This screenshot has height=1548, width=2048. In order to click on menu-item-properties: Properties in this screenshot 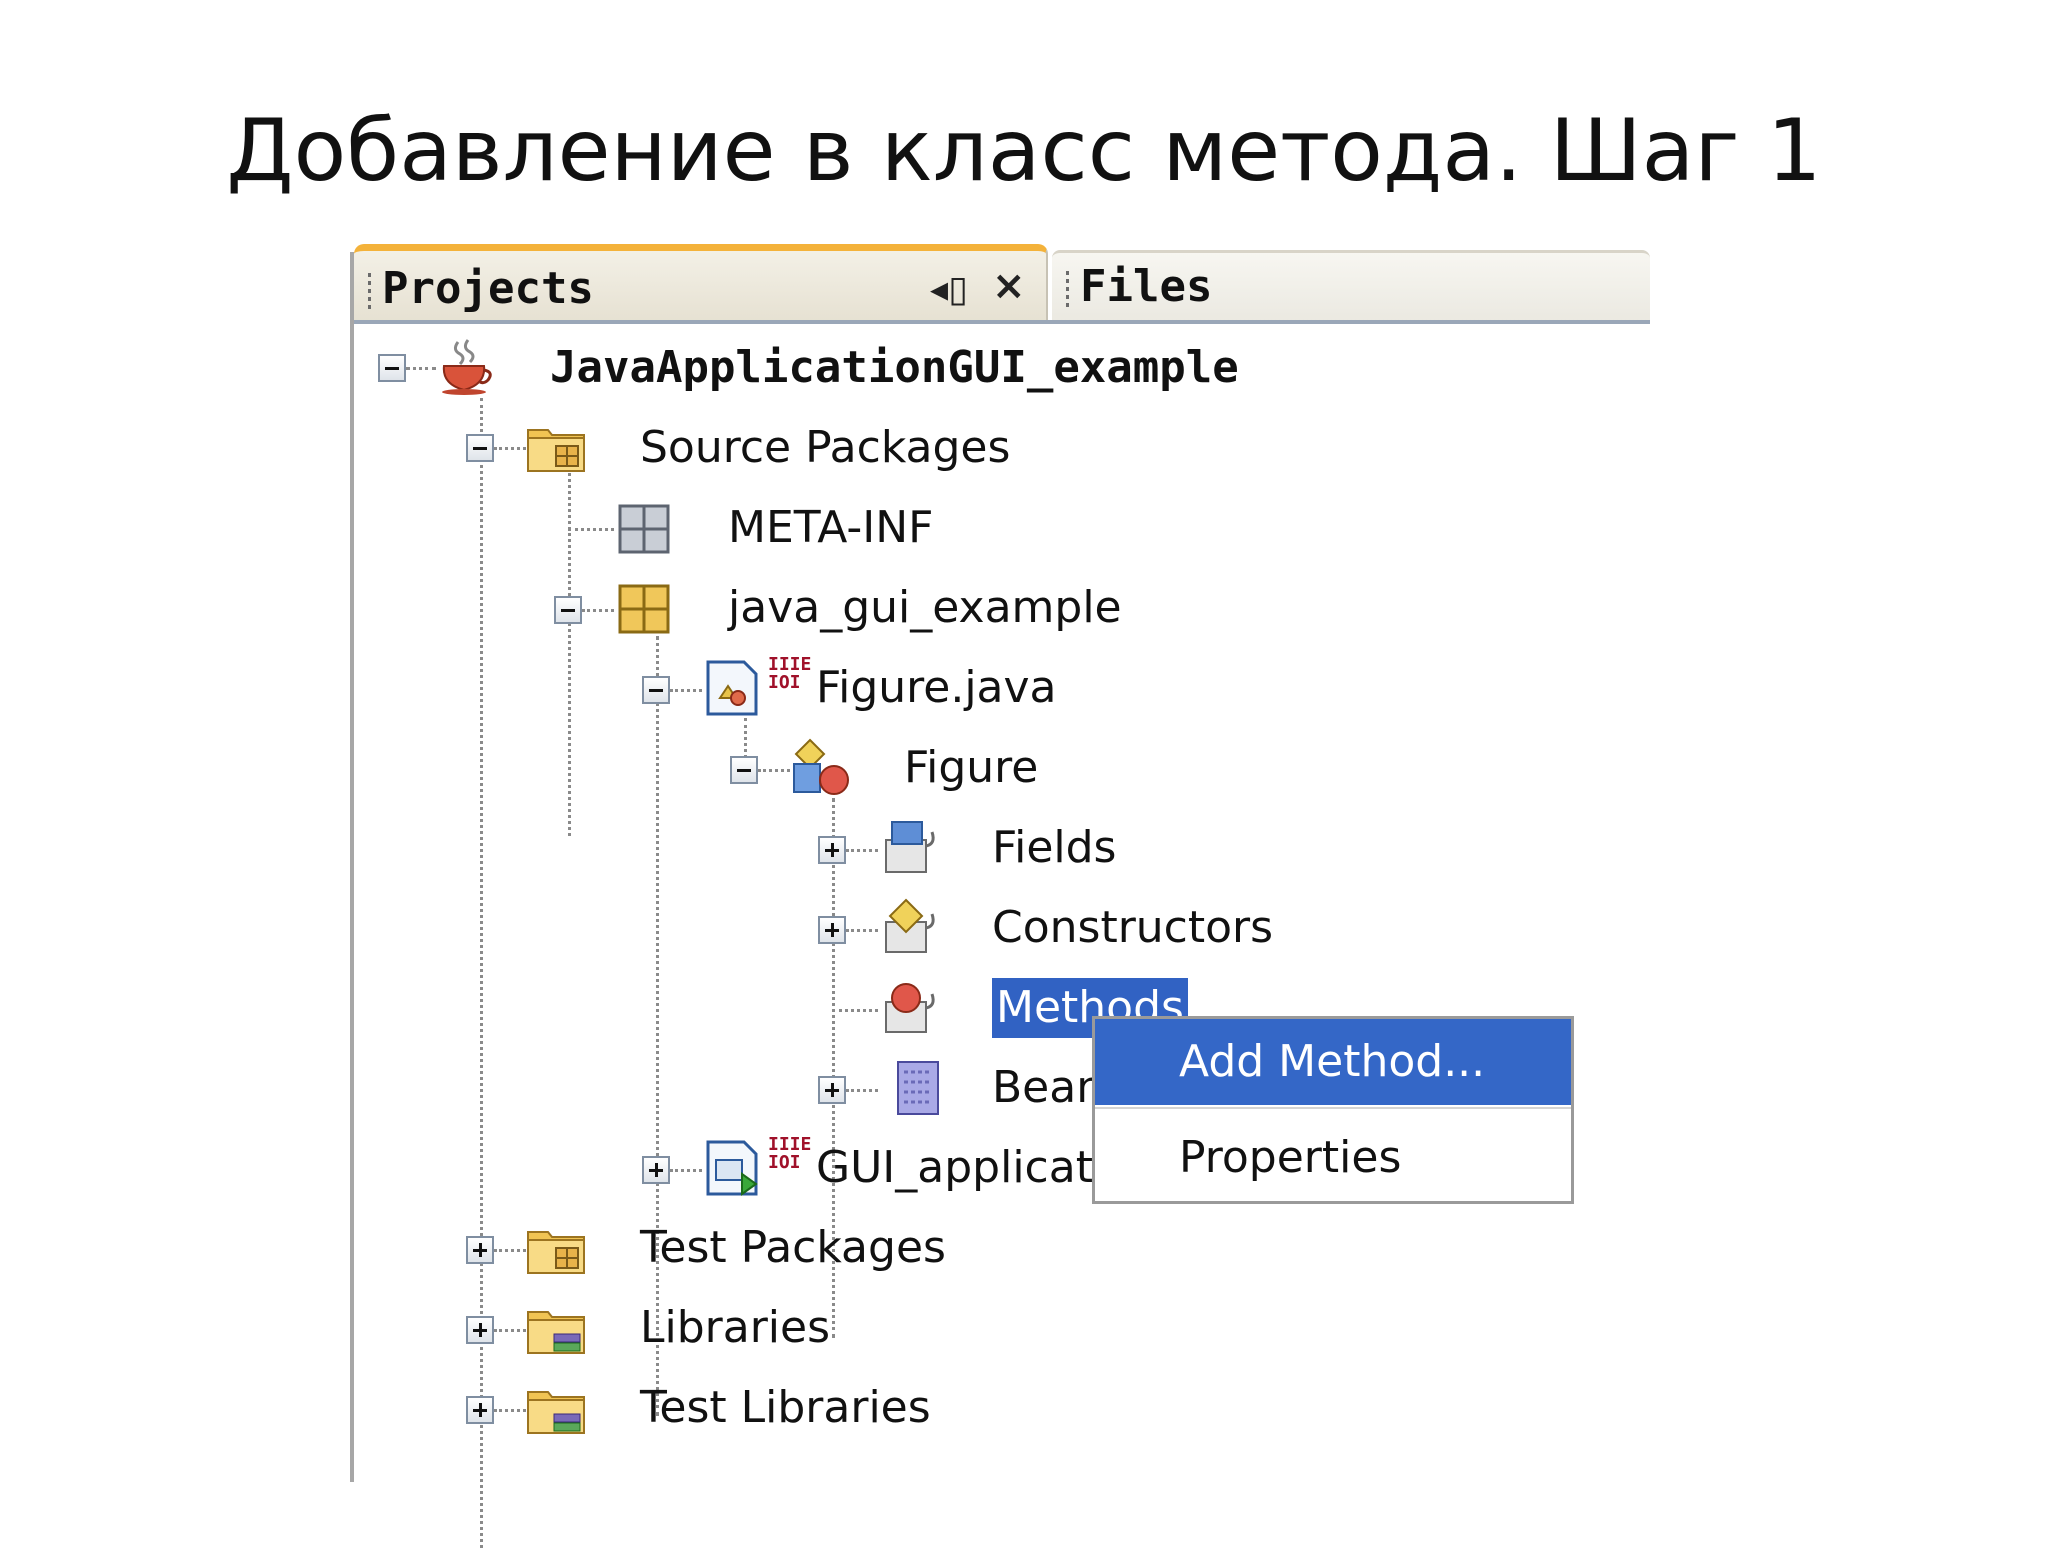, I will do `click(1333, 1158)`.